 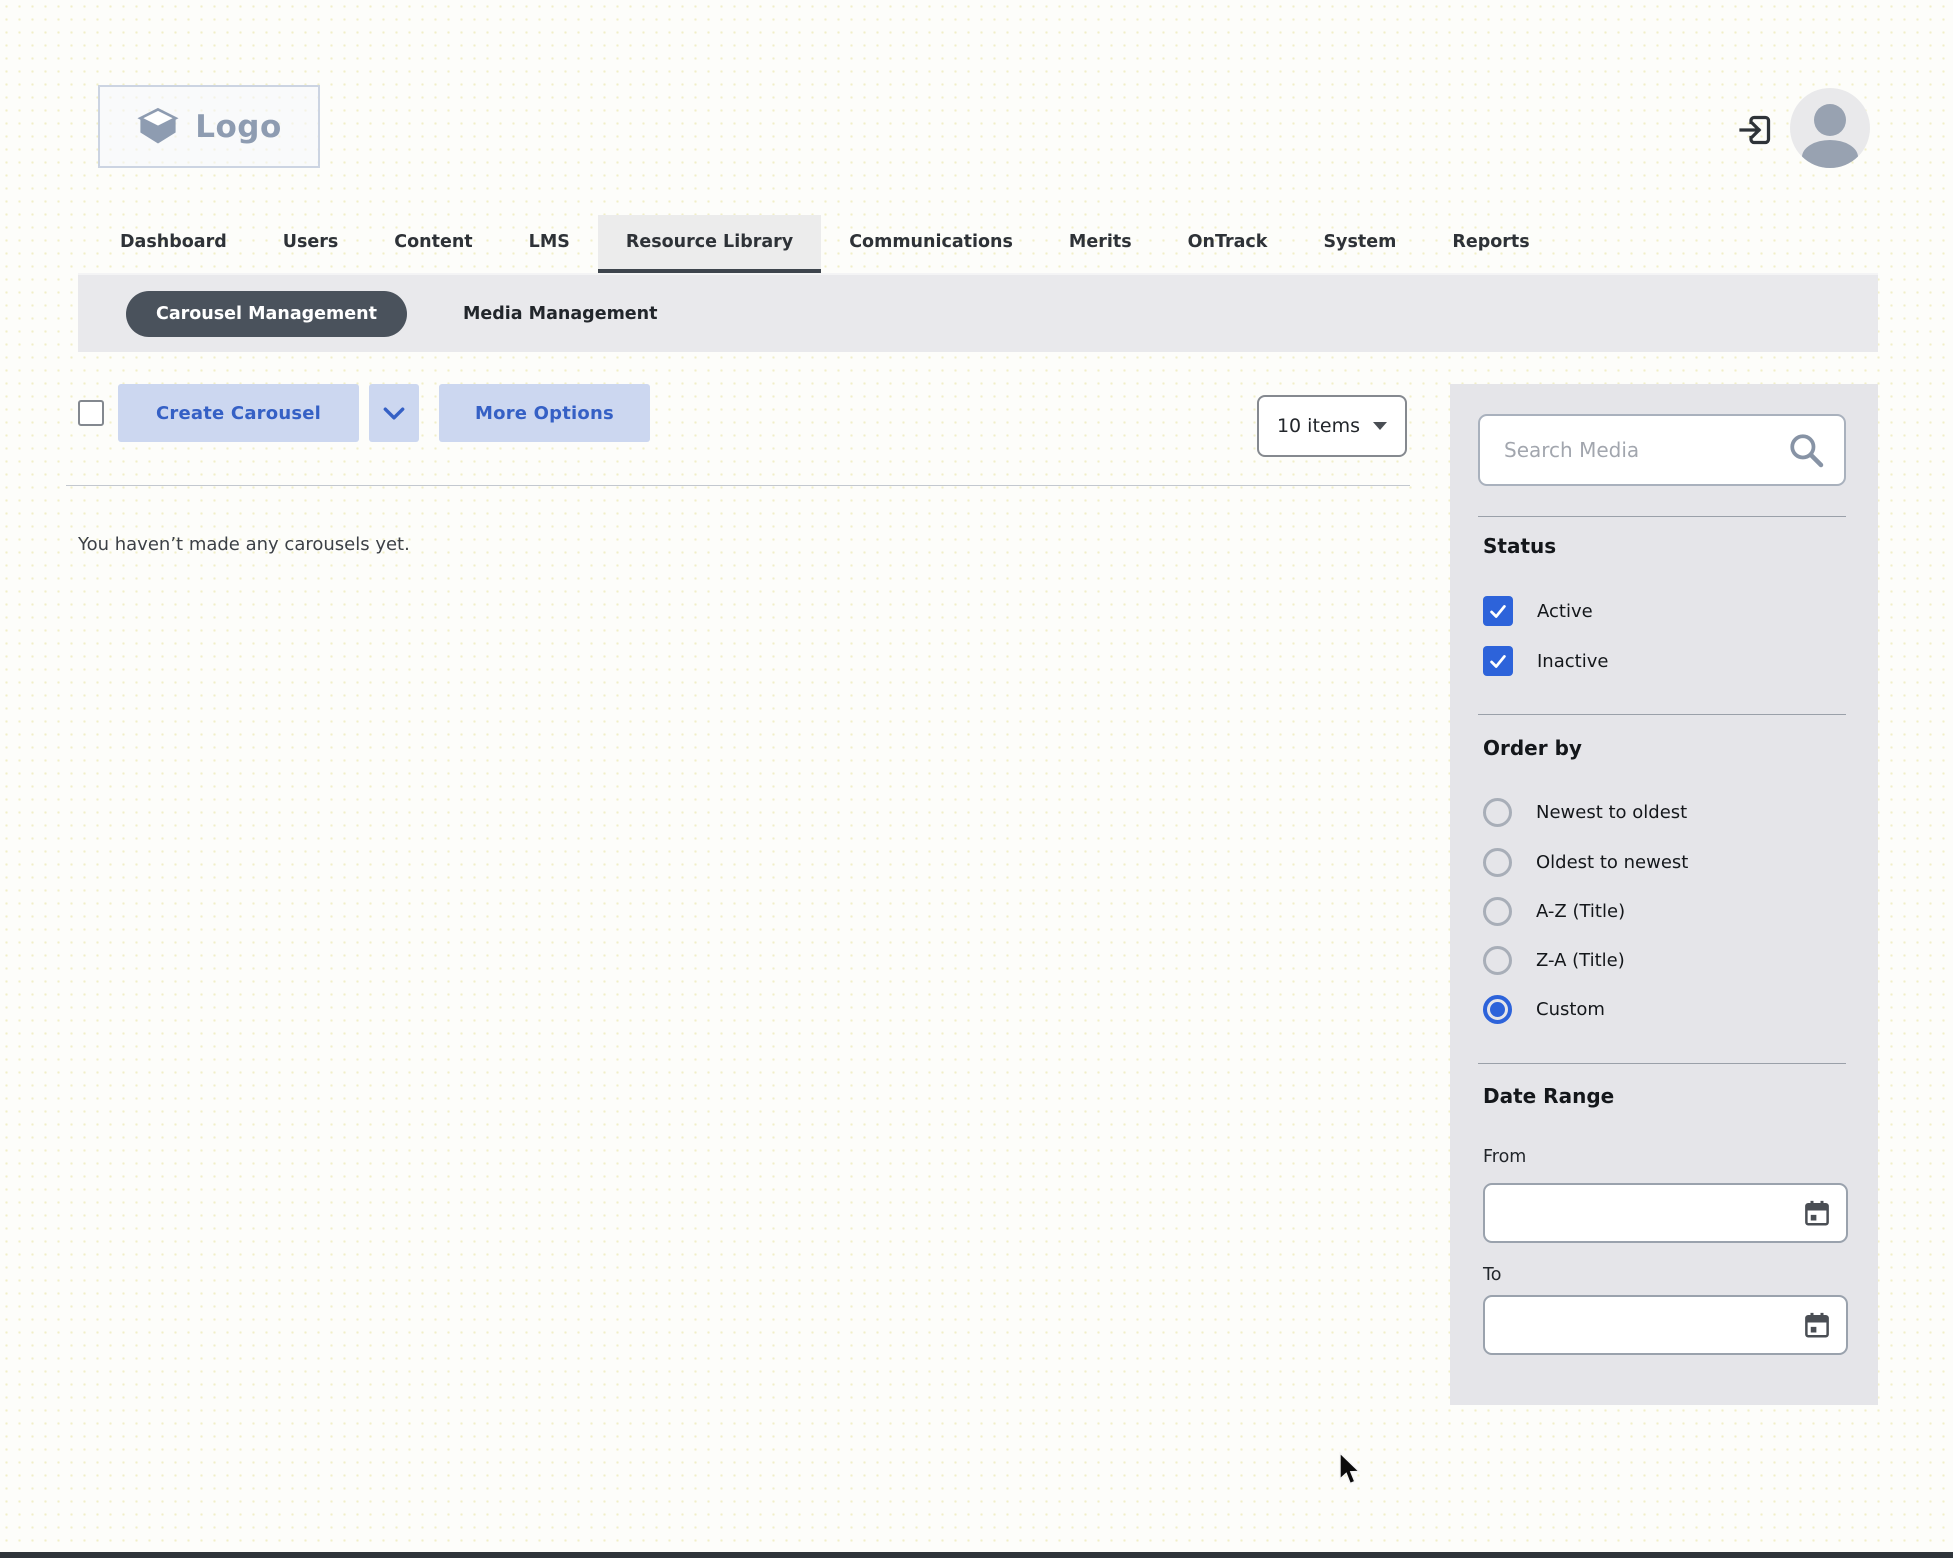 What do you see at coordinates (1830, 154) in the screenshot?
I see `avatar-body` at bounding box center [1830, 154].